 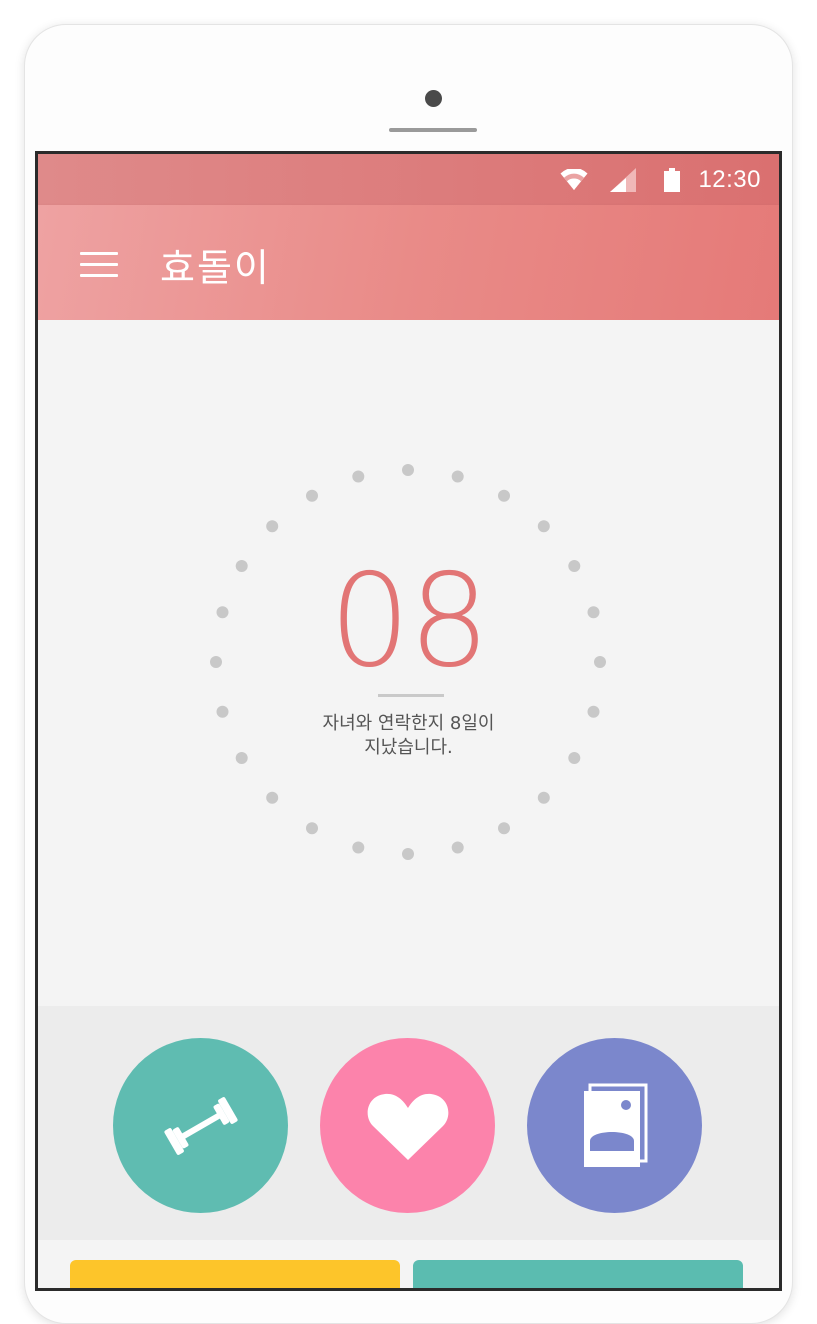 I want to click on photo-gallery-icon, so click(x=615, y=1125).